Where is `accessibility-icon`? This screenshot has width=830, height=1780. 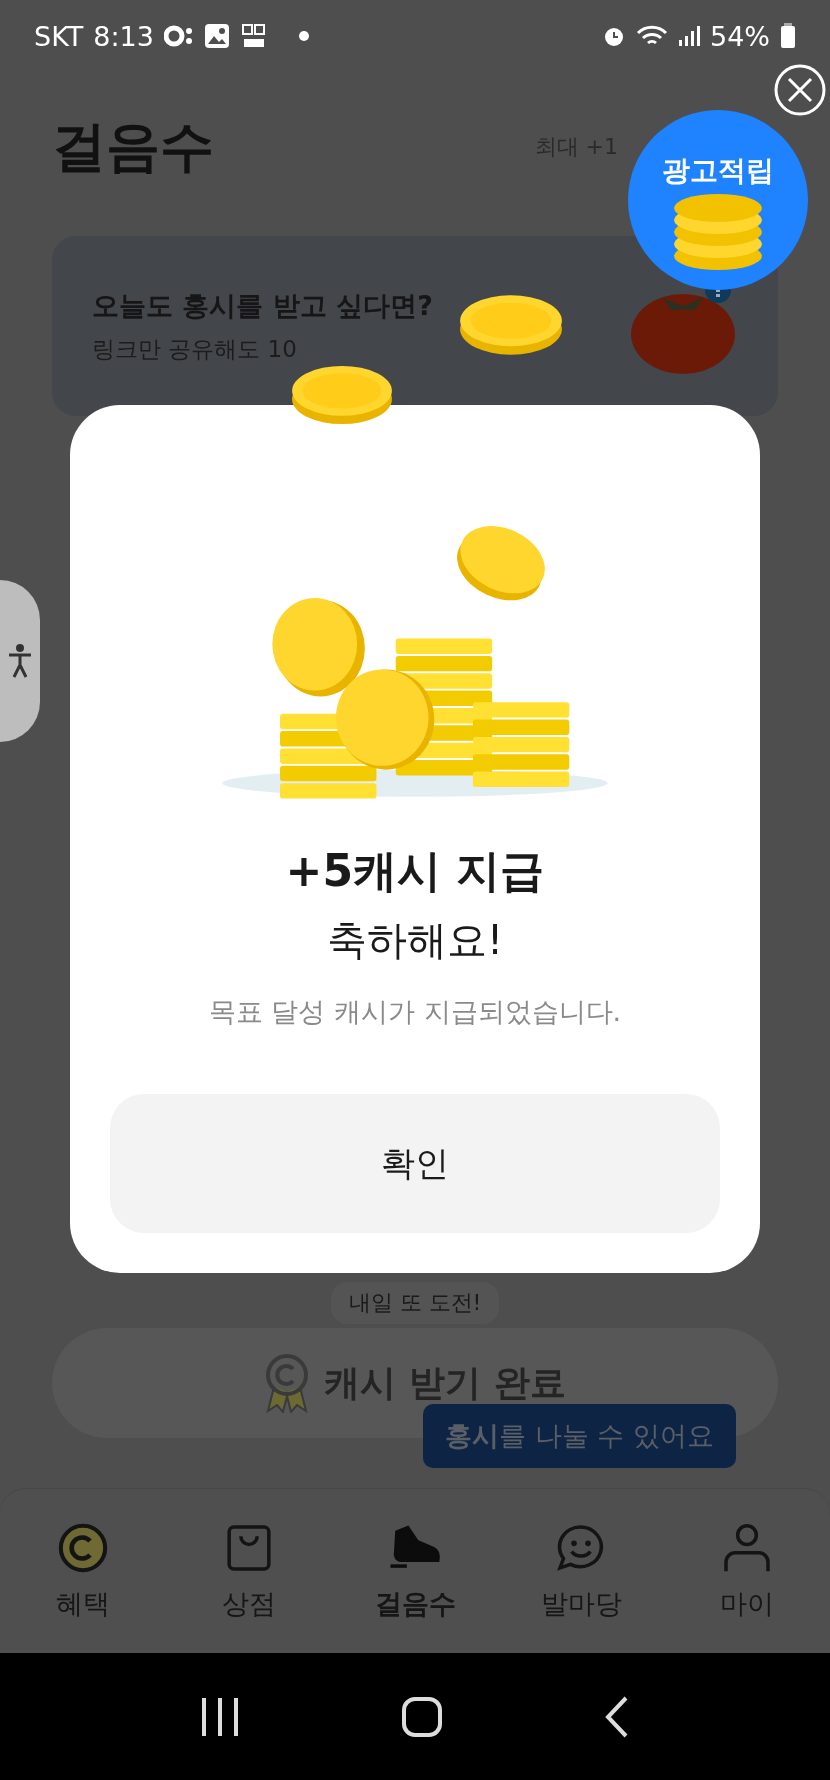 accessibility-icon is located at coordinates (20, 661).